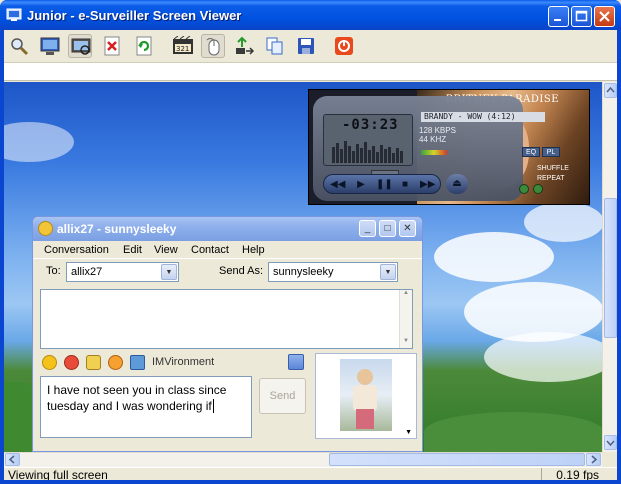 This screenshot has width=621, height=484. Describe the element at coordinates (183, 362) in the screenshot. I see `imvironment-label: IMVironment` at that location.